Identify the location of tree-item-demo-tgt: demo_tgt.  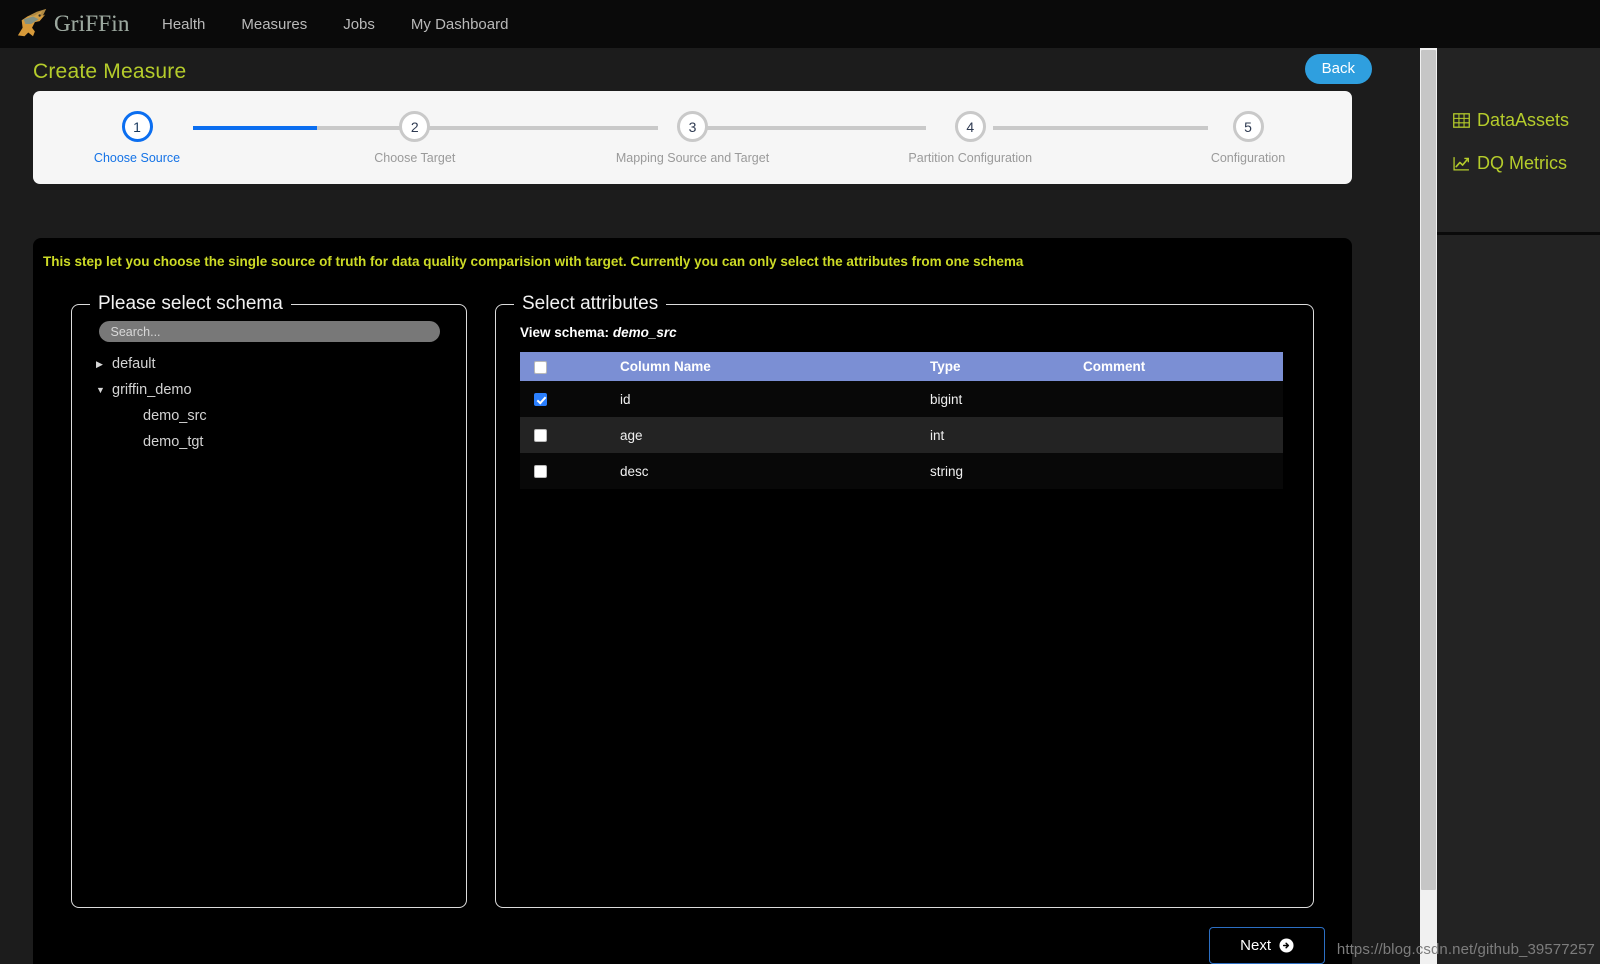
(281, 442).